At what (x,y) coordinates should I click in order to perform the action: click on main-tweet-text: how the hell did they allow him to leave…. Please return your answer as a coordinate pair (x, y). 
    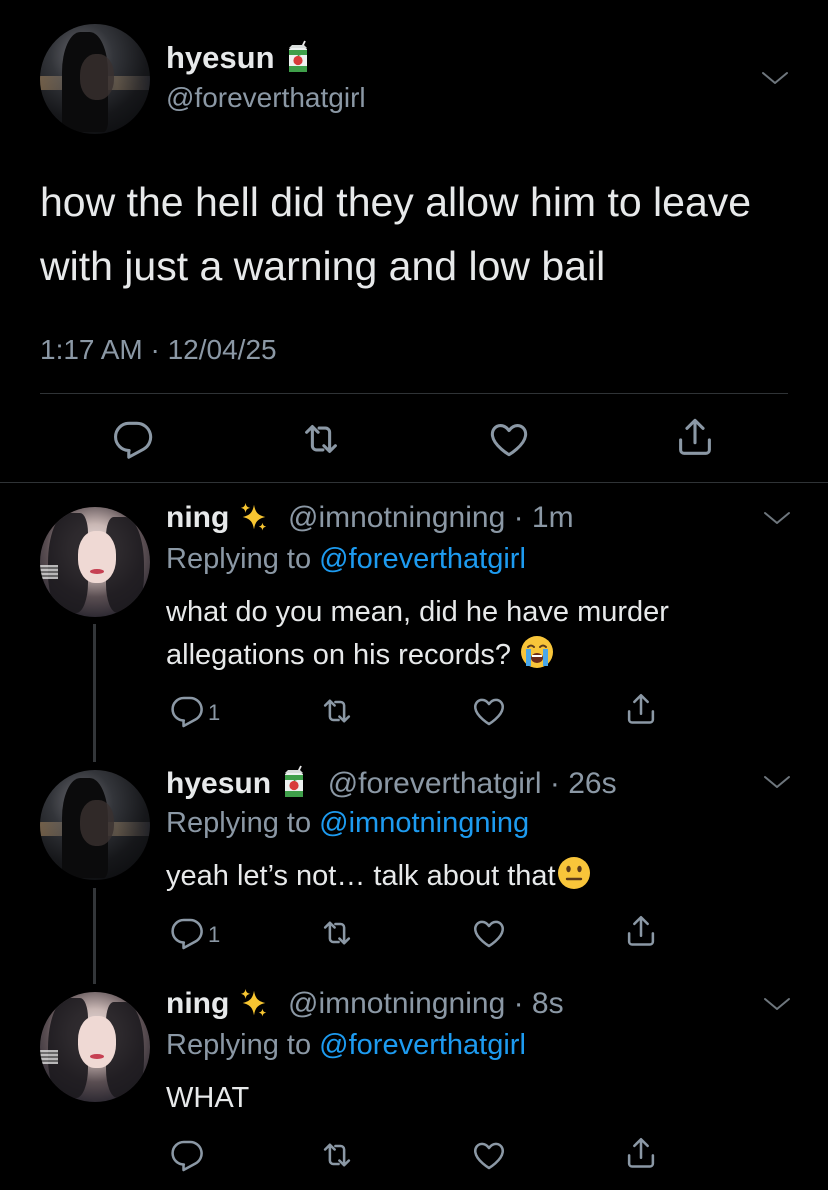
    Looking at the image, I should click on (396, 234).